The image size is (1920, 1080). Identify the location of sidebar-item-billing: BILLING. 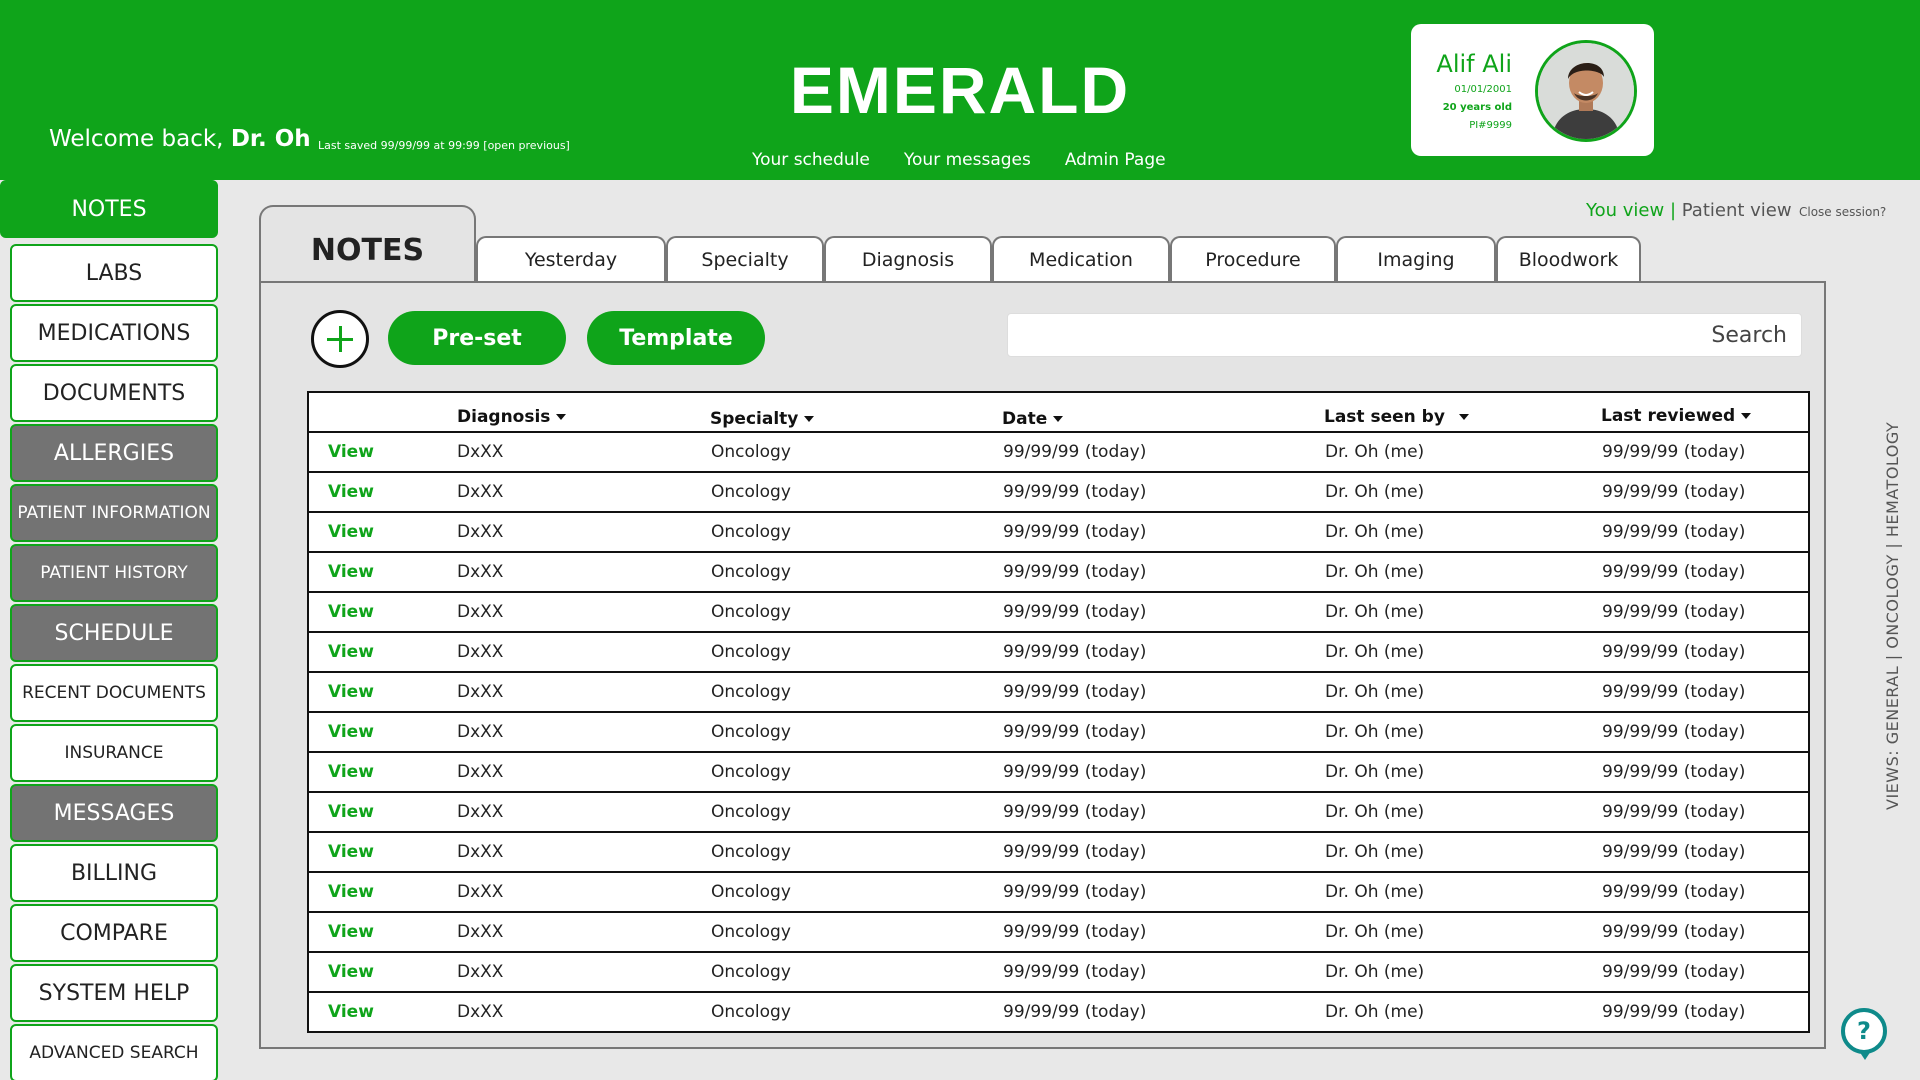
(114, 873).